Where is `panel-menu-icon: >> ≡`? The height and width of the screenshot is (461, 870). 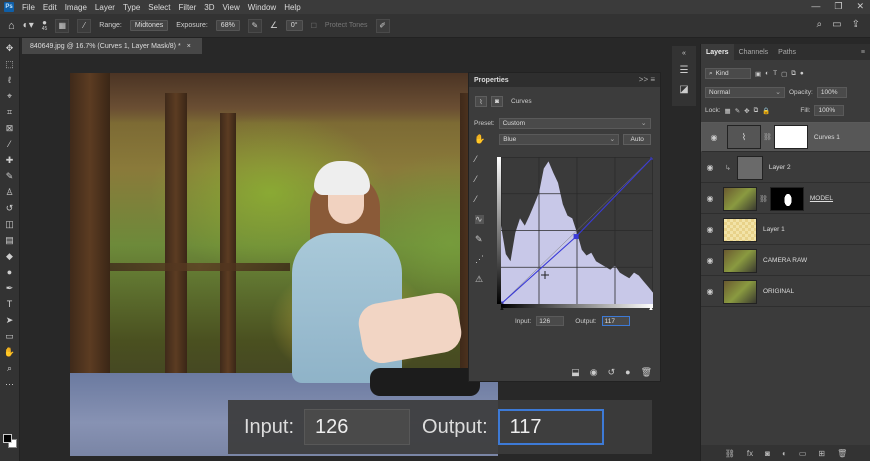 panel-menu-icon: >> ≡ is located at coordinates (647, 79).